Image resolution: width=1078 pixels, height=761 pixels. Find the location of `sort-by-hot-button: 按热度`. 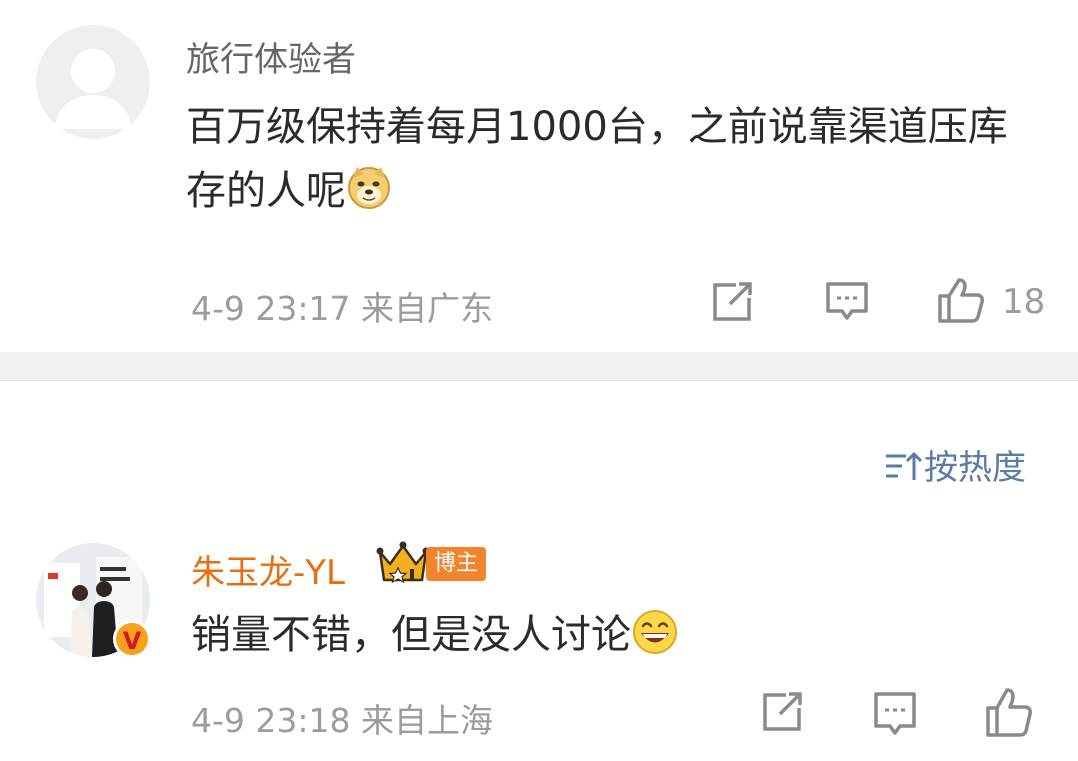

sort-by-hot-button: 按热度 is located at coordinates (955, 464).